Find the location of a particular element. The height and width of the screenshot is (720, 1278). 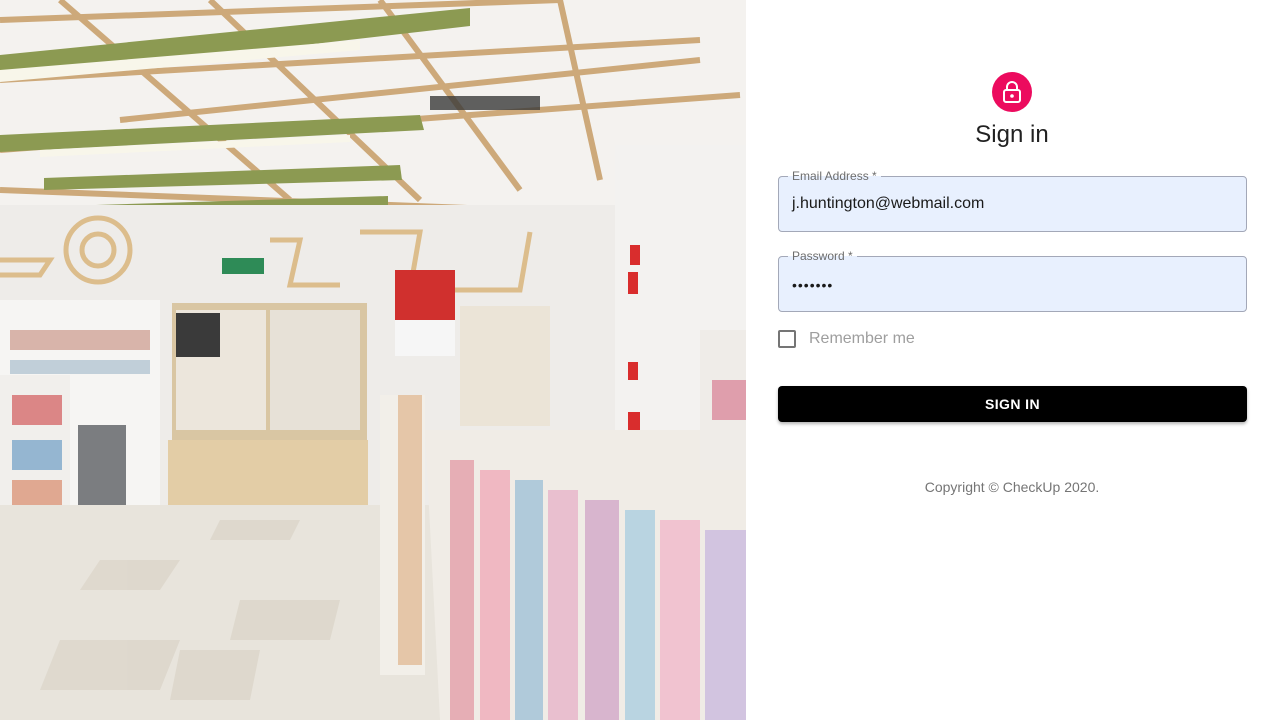

page-title: Sign in is located at coordinates (1012, 134).